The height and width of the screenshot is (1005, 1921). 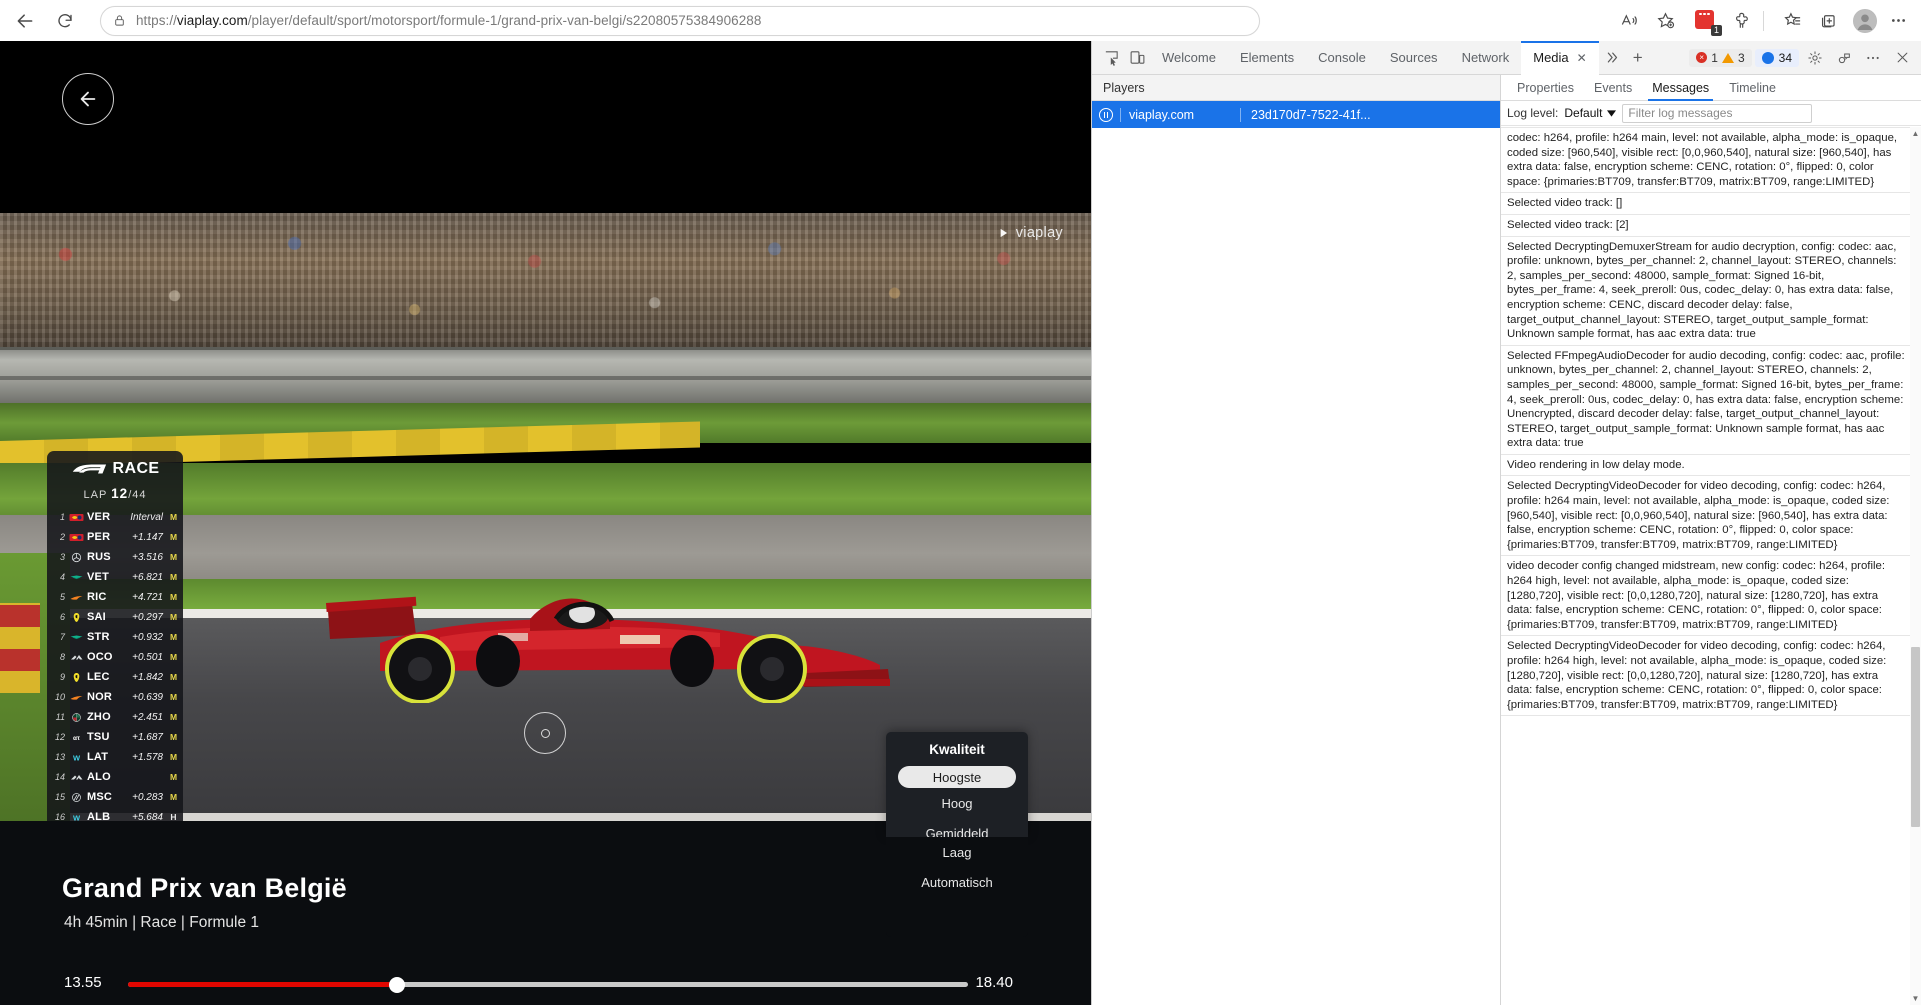 What do you see at coordinates (1717, 113) in the screenshot?
I see `log-filter-input: Filter log messages` at bounding box center [1717, 113].